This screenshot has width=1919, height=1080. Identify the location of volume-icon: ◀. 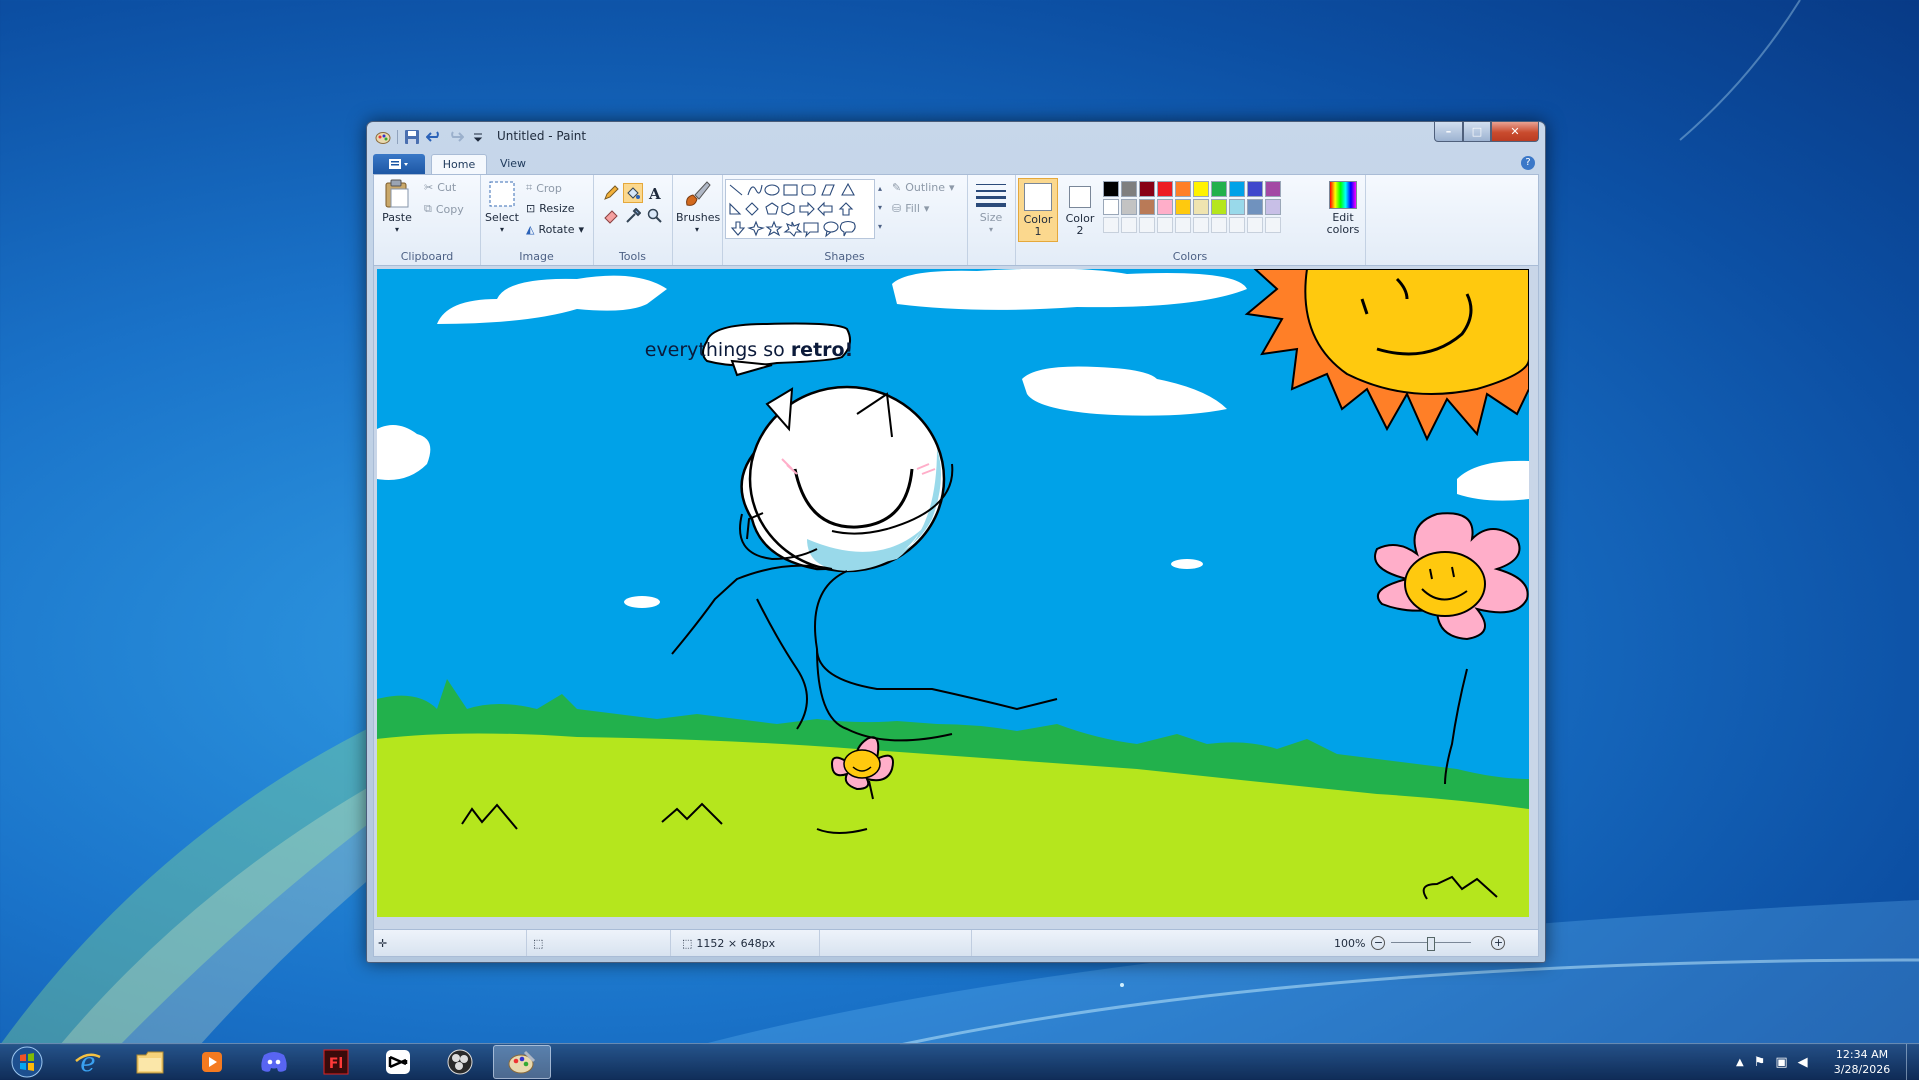
(1803, 1062).